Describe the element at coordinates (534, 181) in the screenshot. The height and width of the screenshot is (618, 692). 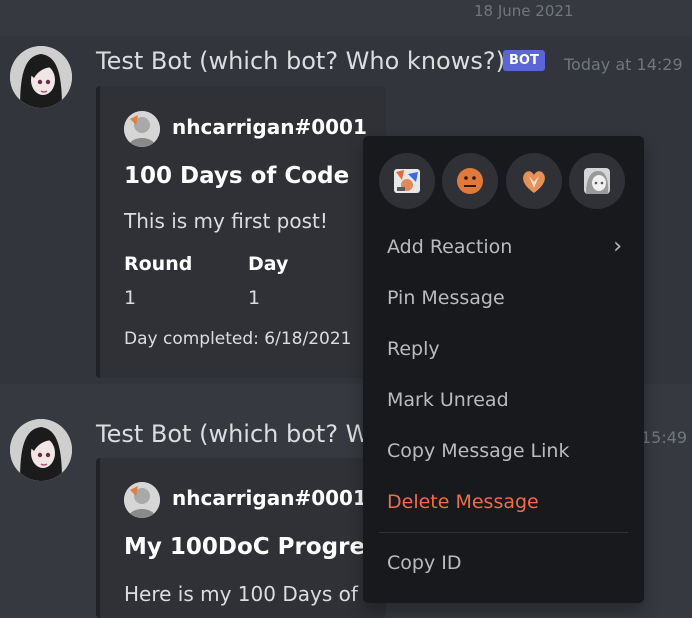
I see `heart-emoji-icon` at that location.